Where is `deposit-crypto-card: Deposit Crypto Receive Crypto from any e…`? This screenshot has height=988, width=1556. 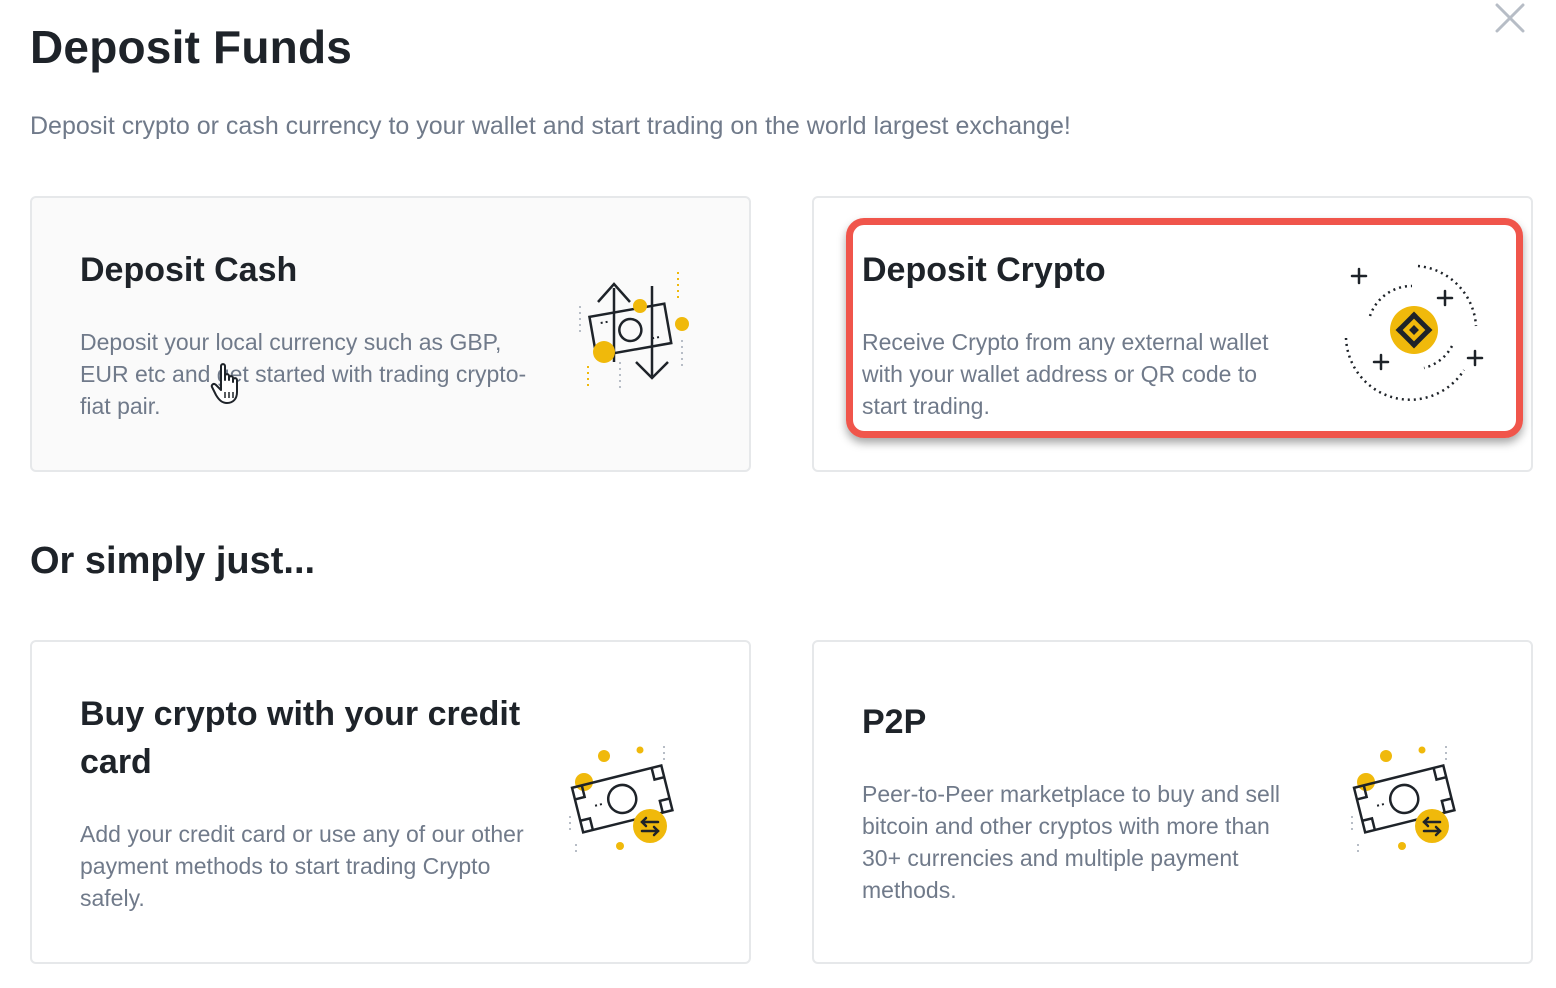 deposit-crypto-card: Deposit Crypto Receive Crypto from any e… is located at coordinates (1172, 334).